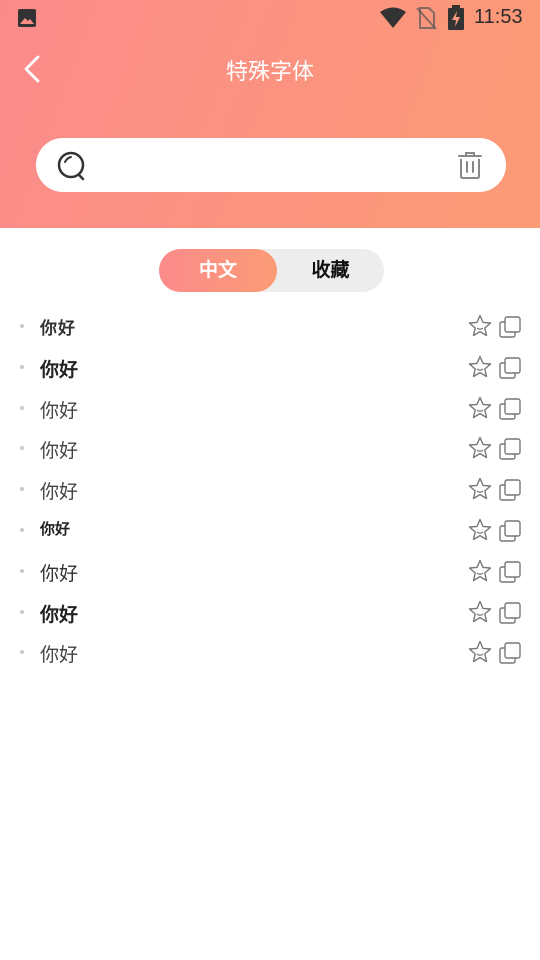 The image size is (540, 960). What do you see at coordinates (330, 270) in the screenshot?
I see `tab-favorites: 收藏` at bounding box center [330, 270].